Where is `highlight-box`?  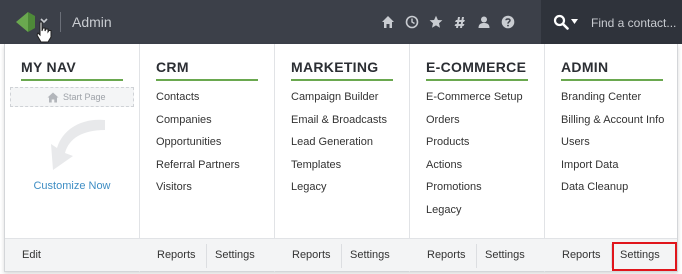
highlight-box is located at coordinates (644, 256).